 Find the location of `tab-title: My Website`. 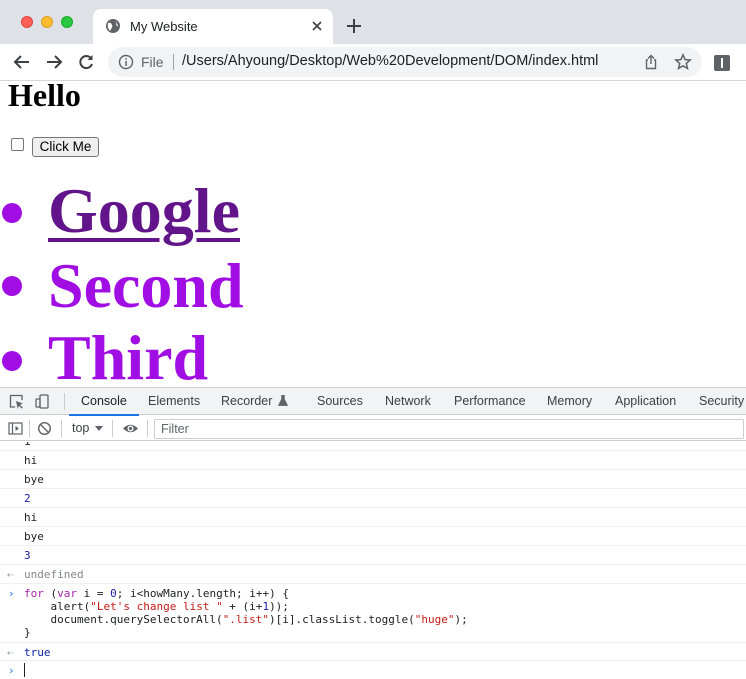

tab-title: My Website is located at coordinates (164, 26).